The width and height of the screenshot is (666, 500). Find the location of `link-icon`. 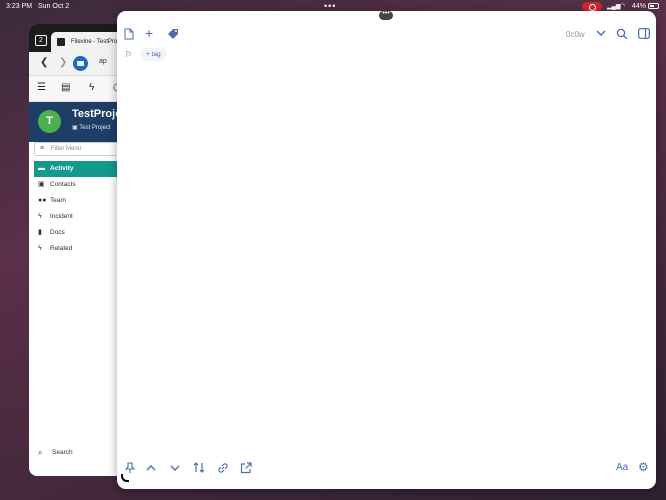

link-icon is located at coordinates (223, 469).